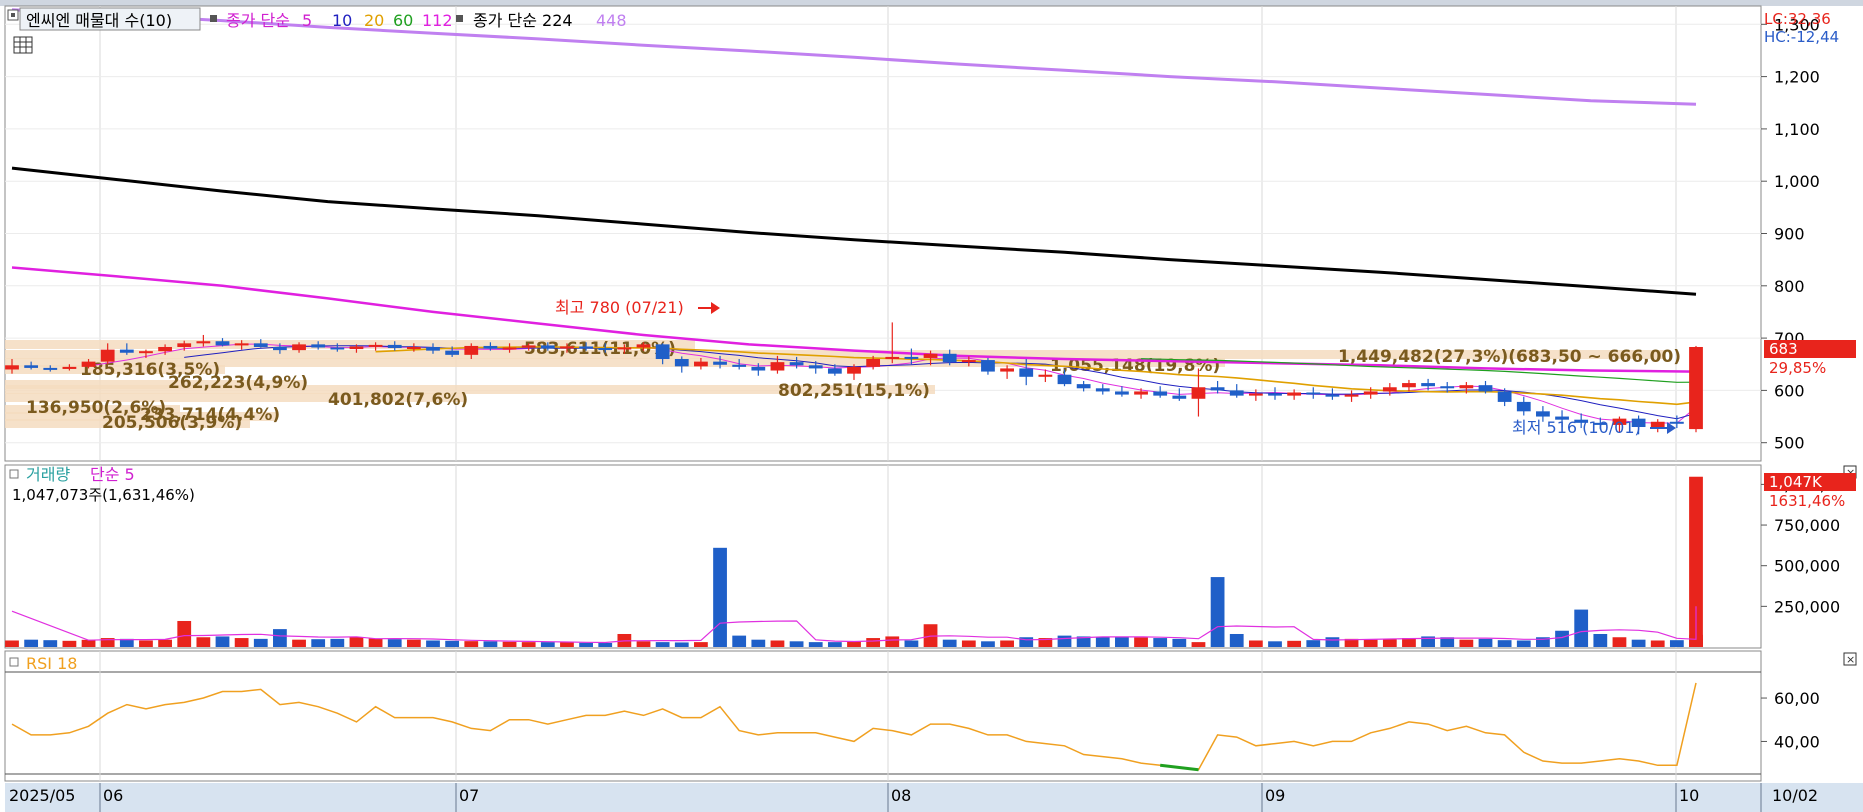 The height and width of the screenshot is (812, 1863). Describe the element at coordinates (1576, 427) in the screenshot. I see `lowest-price-label: 최저 516 (10/01)` at that location.